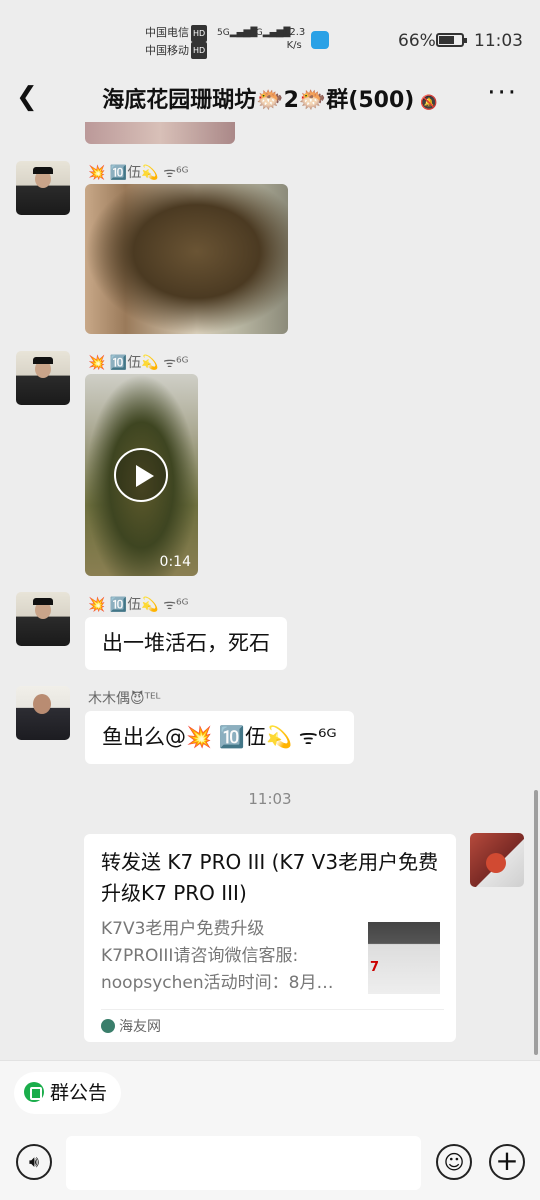  I want to click on qq-browser-icon, so click(320, 40).